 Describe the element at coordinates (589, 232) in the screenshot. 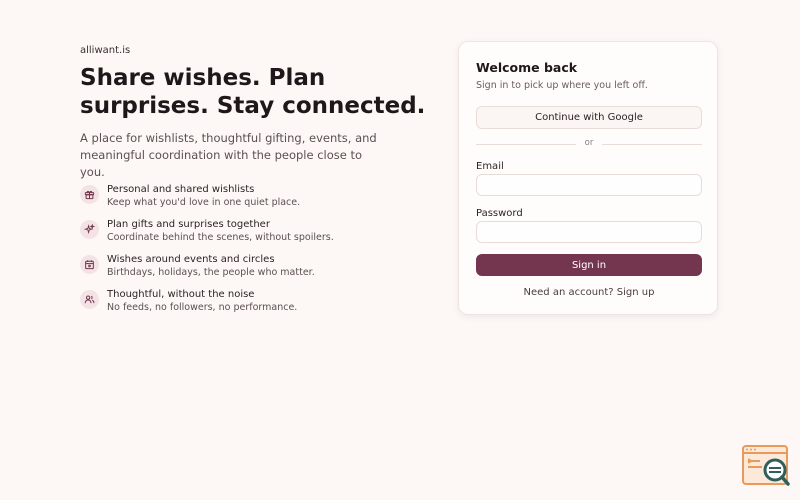

I see `password-field` at that location.